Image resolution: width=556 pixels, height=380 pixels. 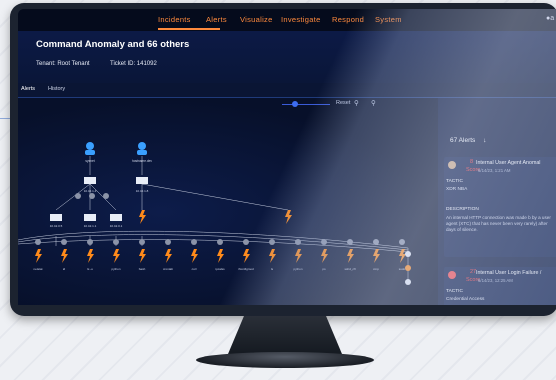 What do you see at coordinates (256, 19) in the screenshot?
I see `tab-visualize: Visualize` at bounding box center [256, 19].